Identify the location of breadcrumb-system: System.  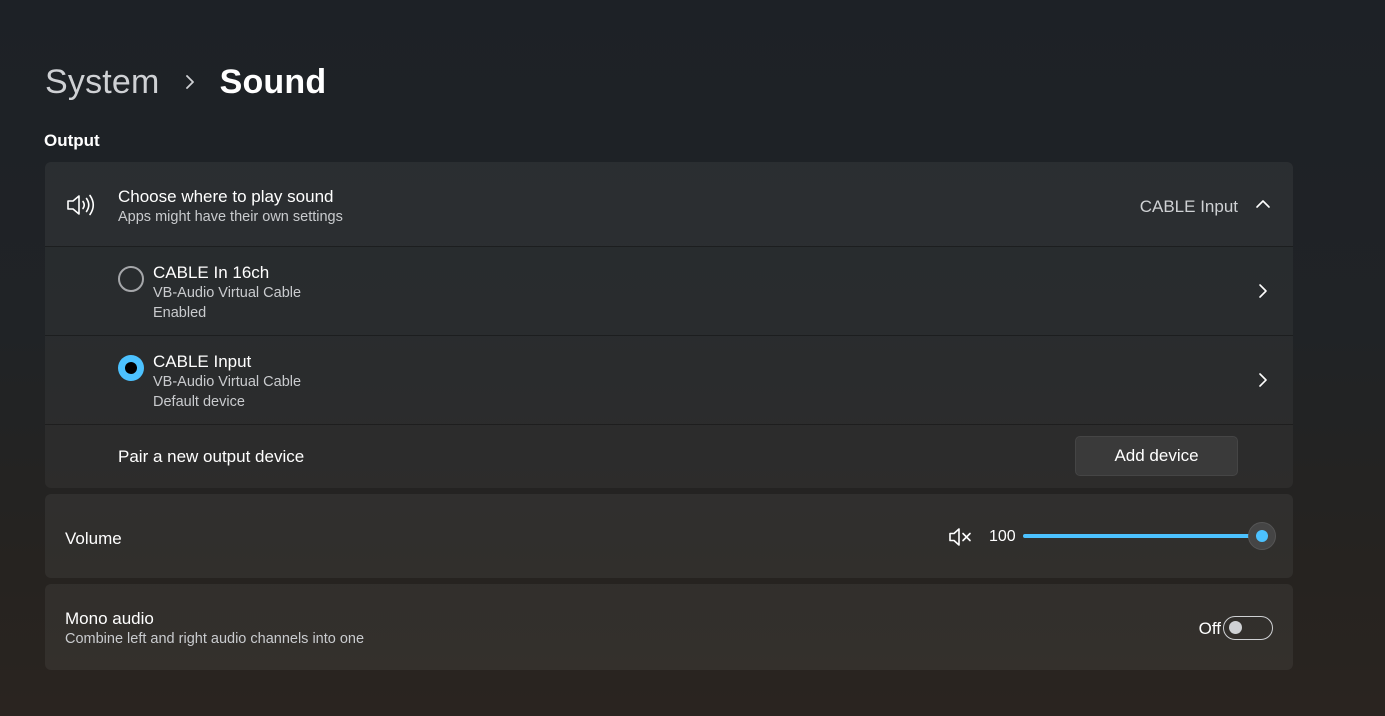
(102, 82).